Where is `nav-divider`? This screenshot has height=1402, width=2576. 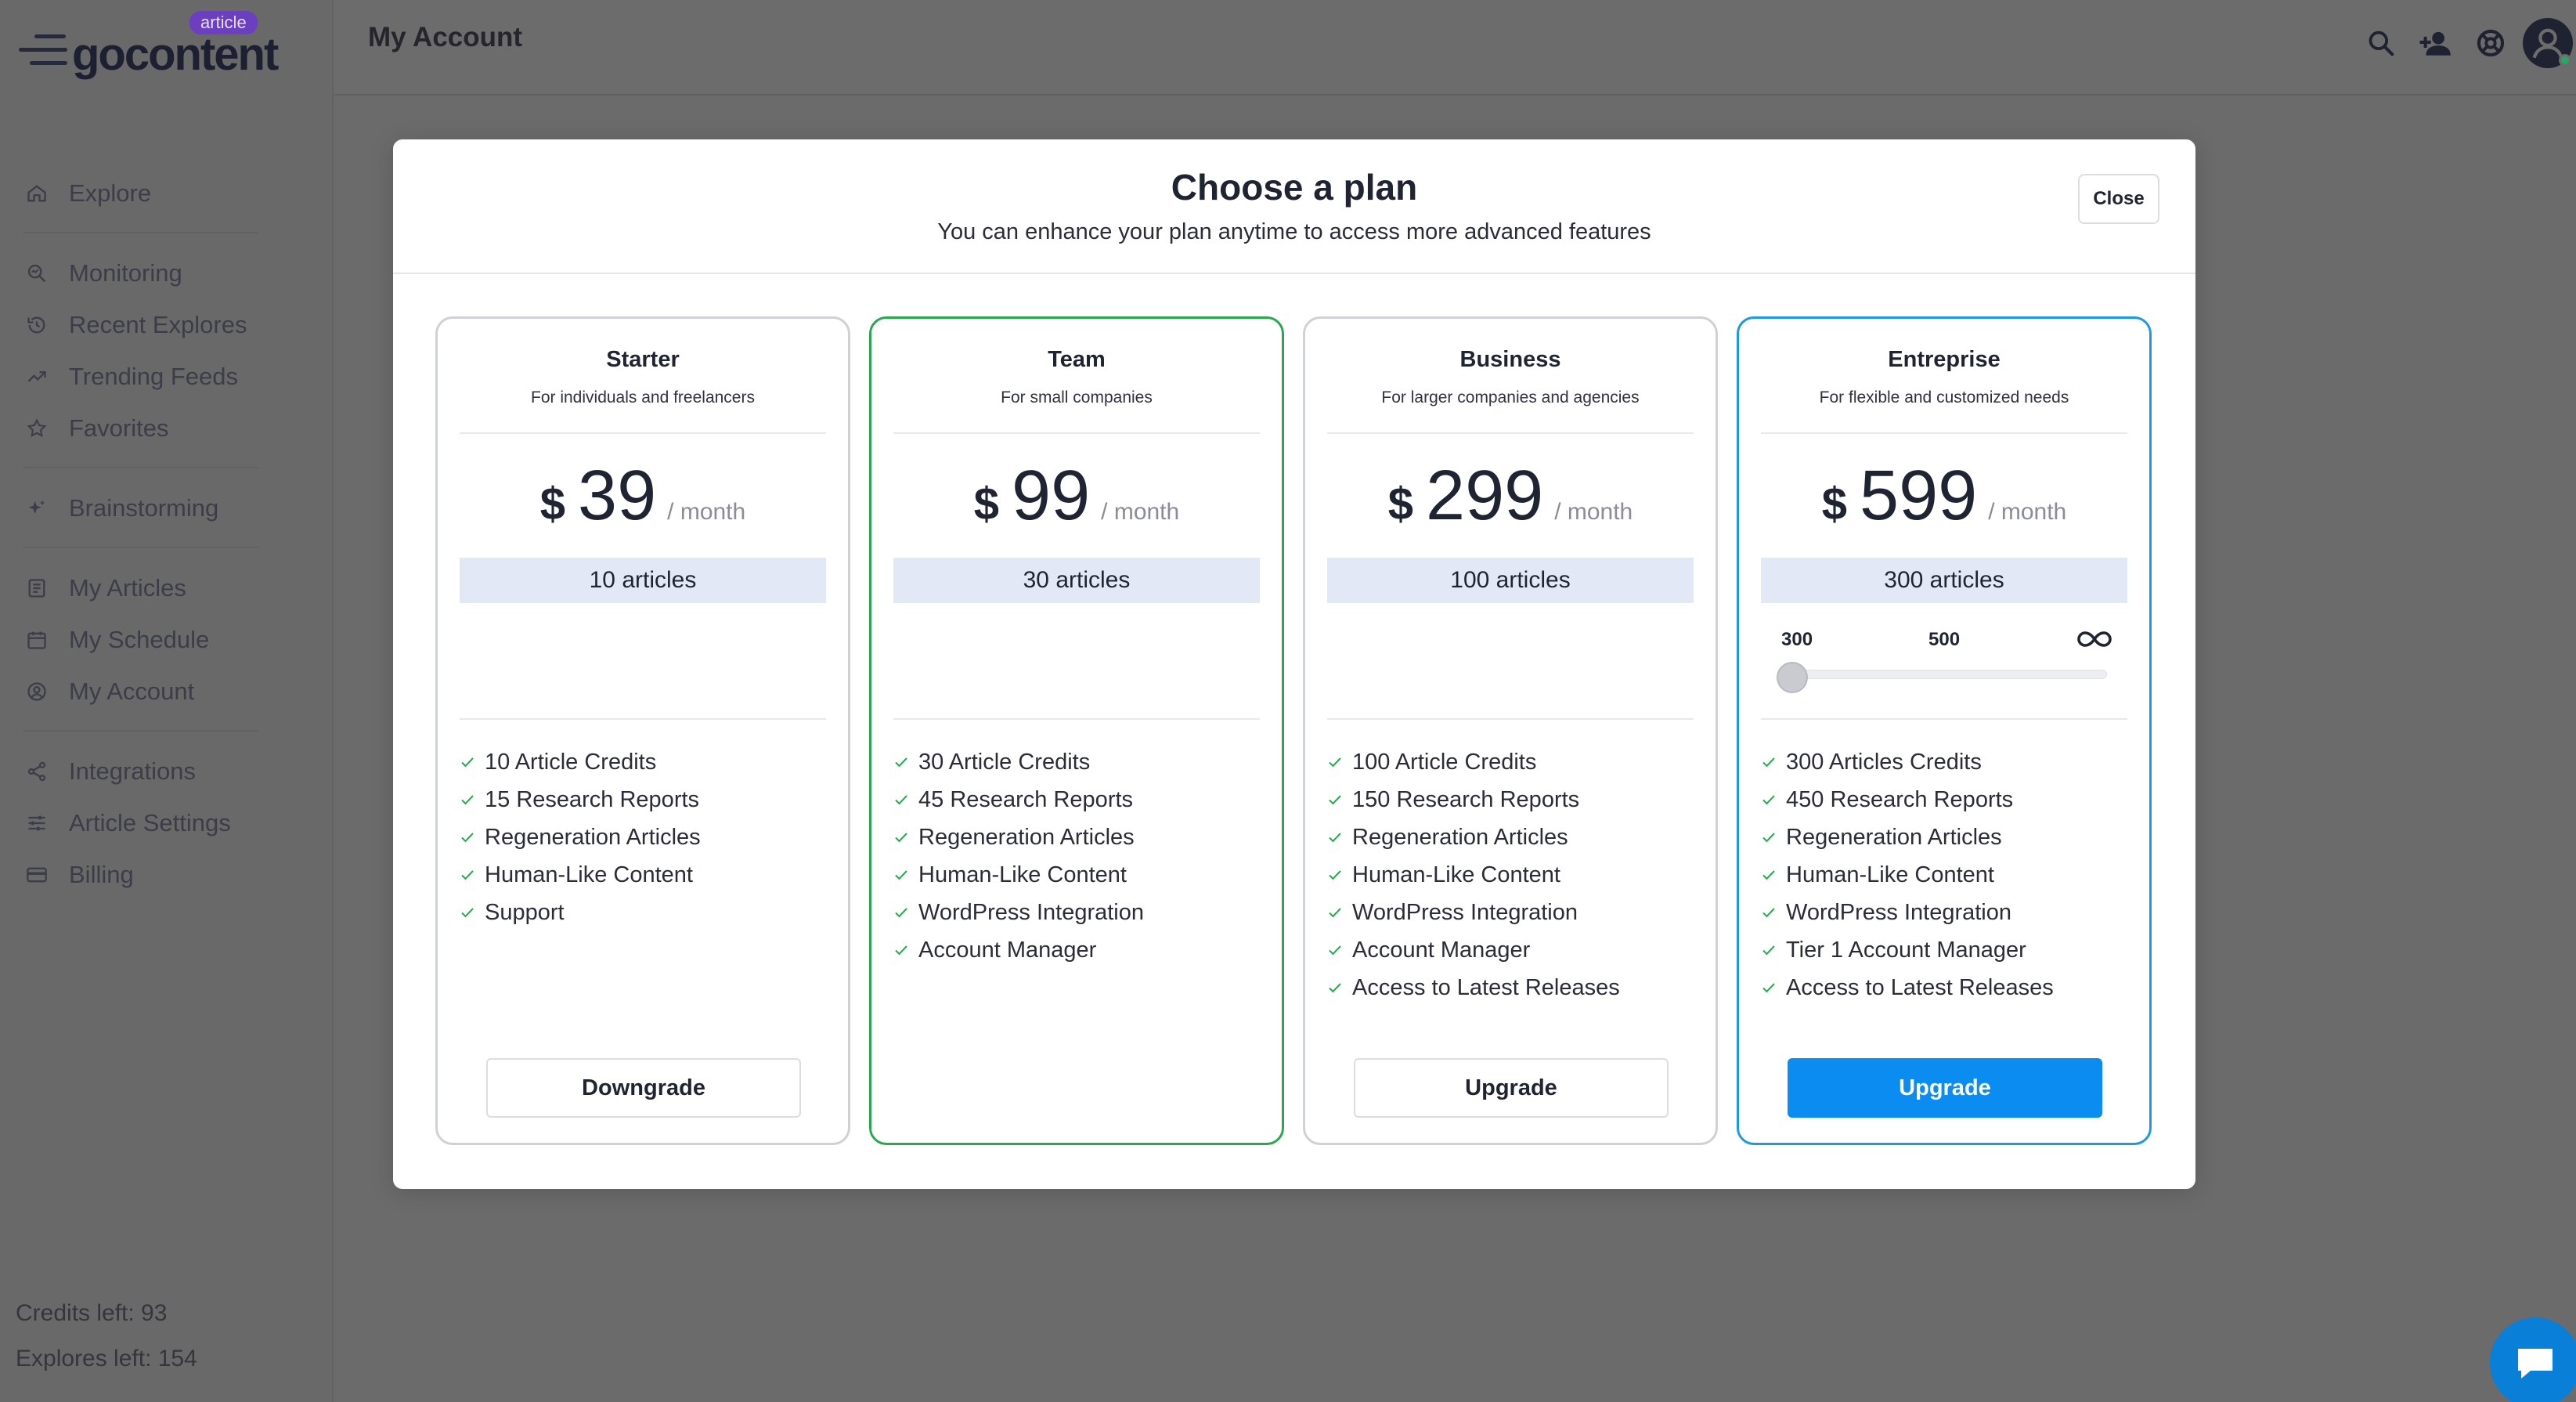
nav-divider is located at coordinates (140, 232).